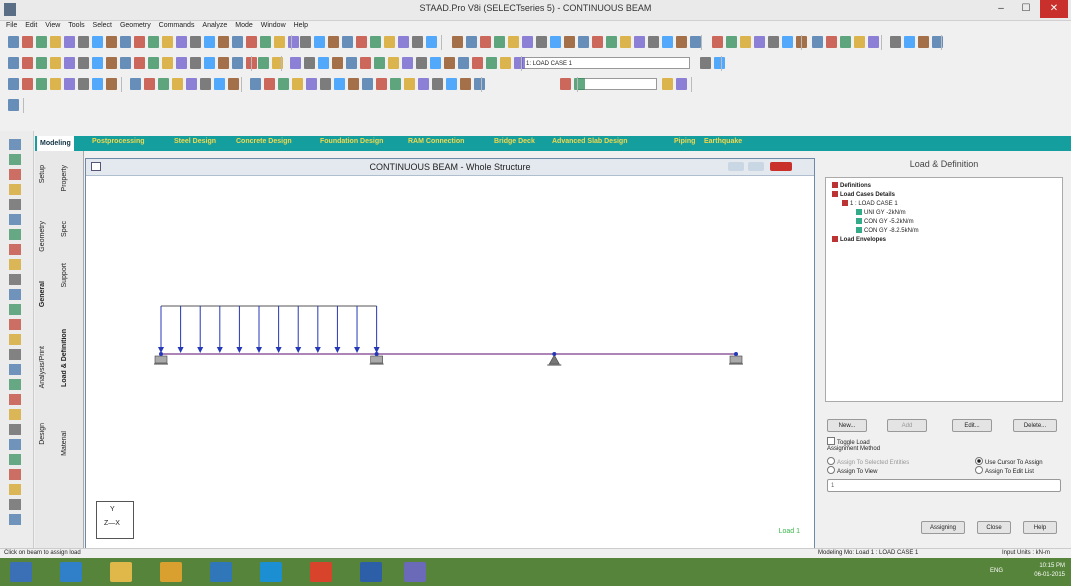 The width and height of the screenshot is (1071, 586). Describe the element at coordinates (885, 221) in the screenshot. I see `tree-load-item: CON GY -5.2kN/m` at that location.